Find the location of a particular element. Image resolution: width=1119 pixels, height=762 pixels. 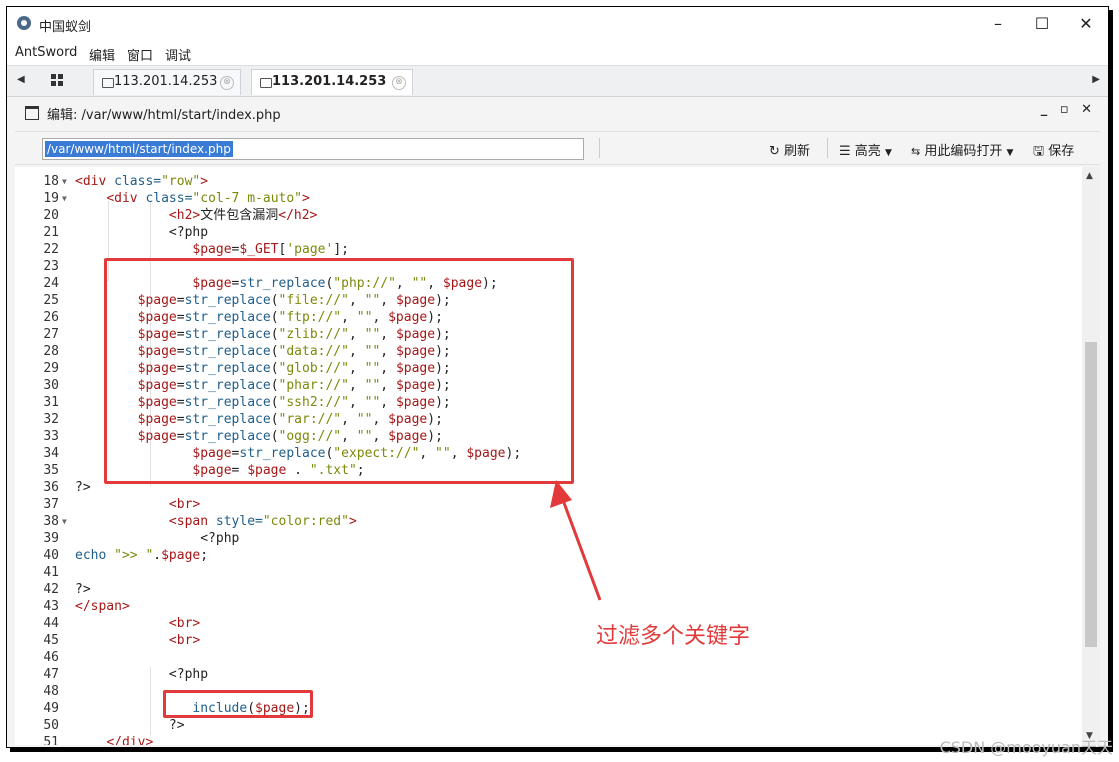

save-icon: 🖫 is located at coordinates (1039, 151).